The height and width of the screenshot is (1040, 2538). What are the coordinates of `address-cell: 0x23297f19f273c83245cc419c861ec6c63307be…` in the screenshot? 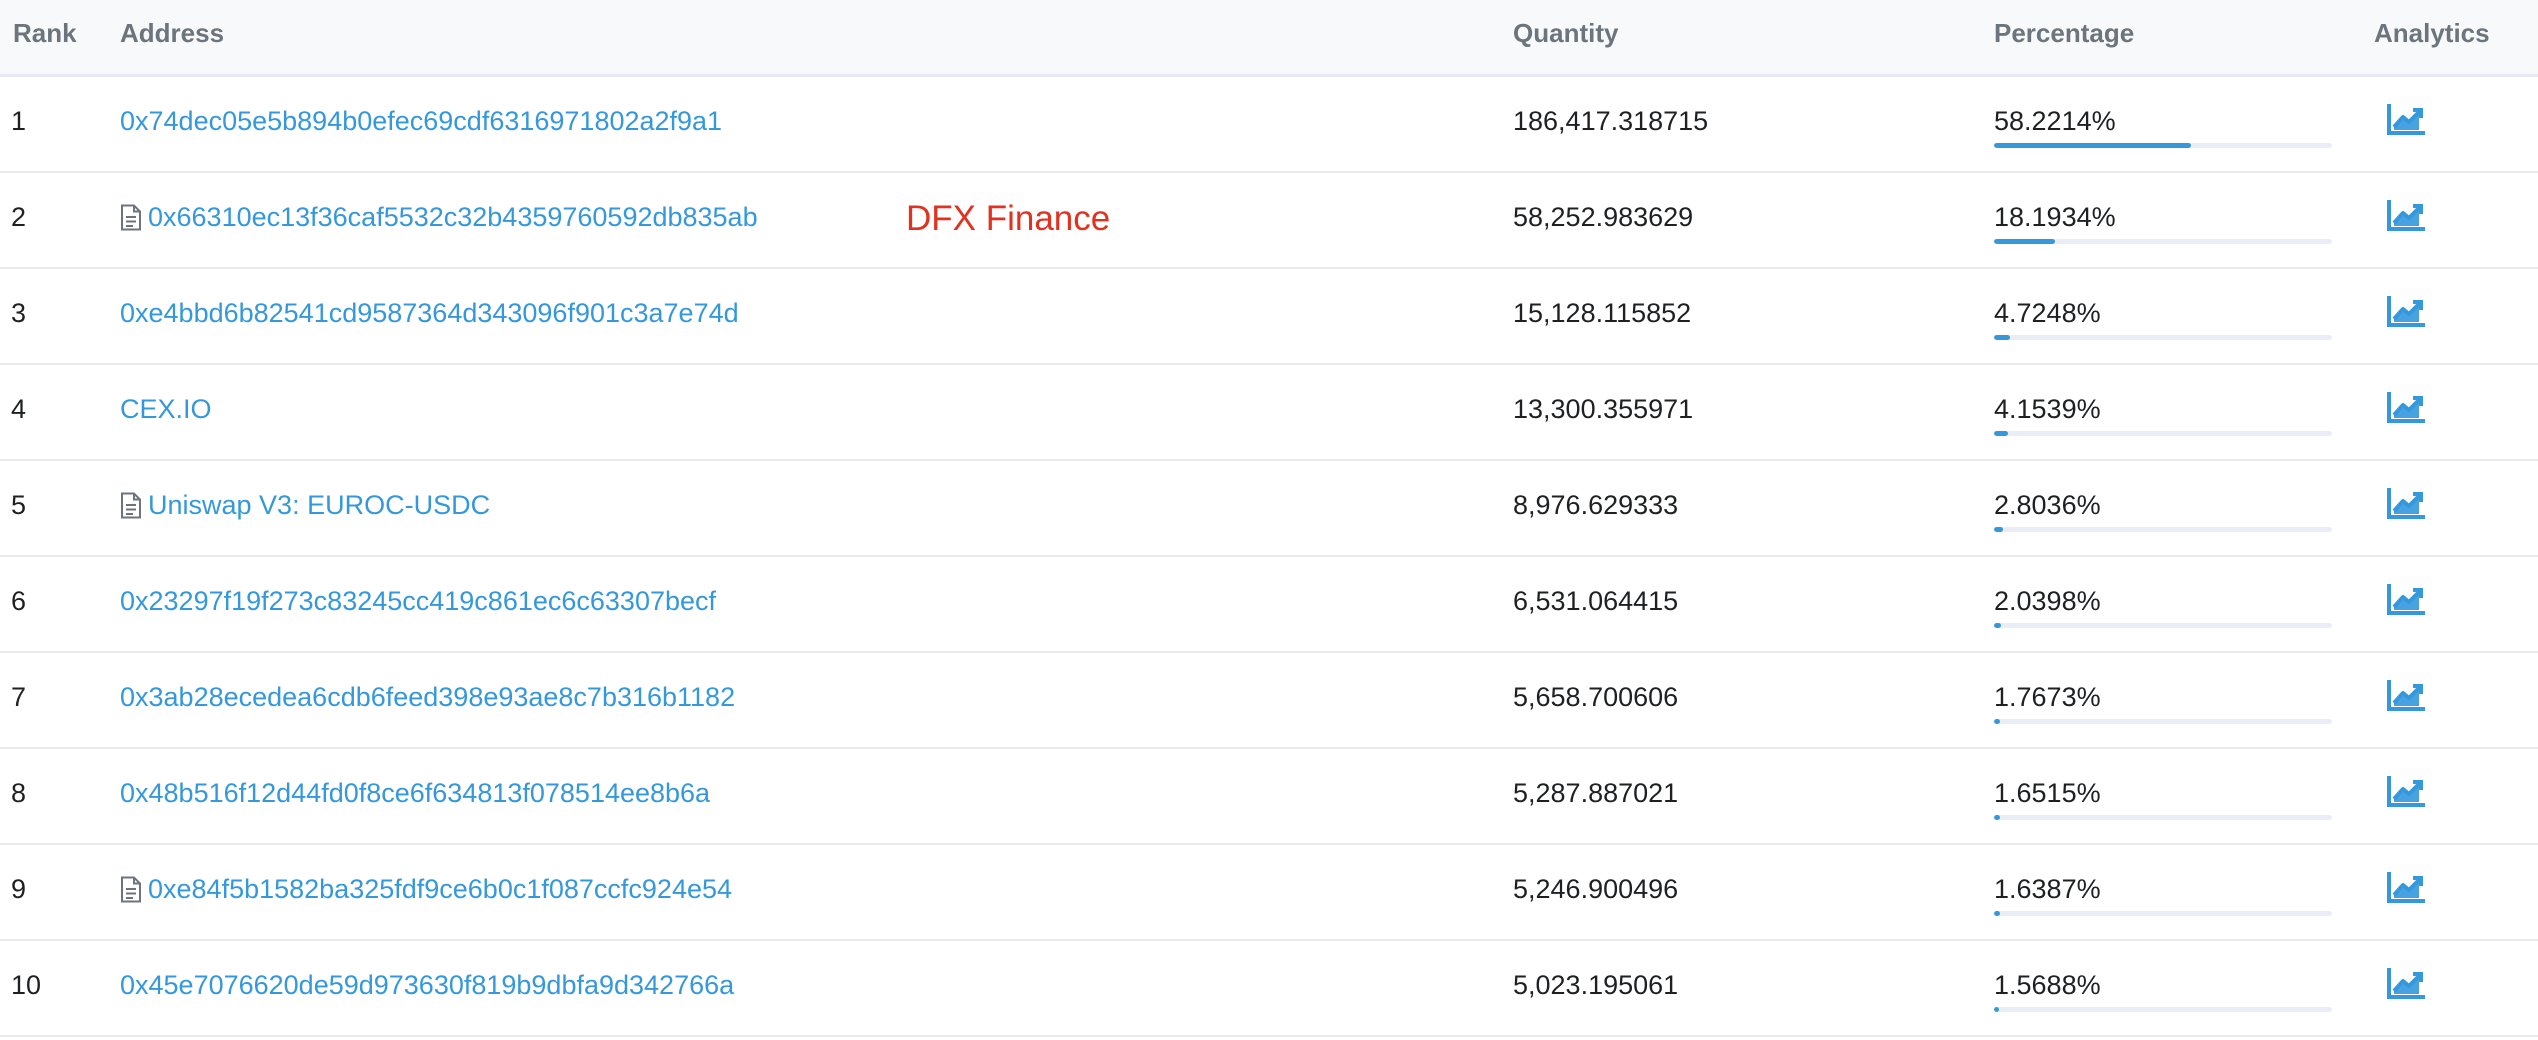 It's located at (418, 601).